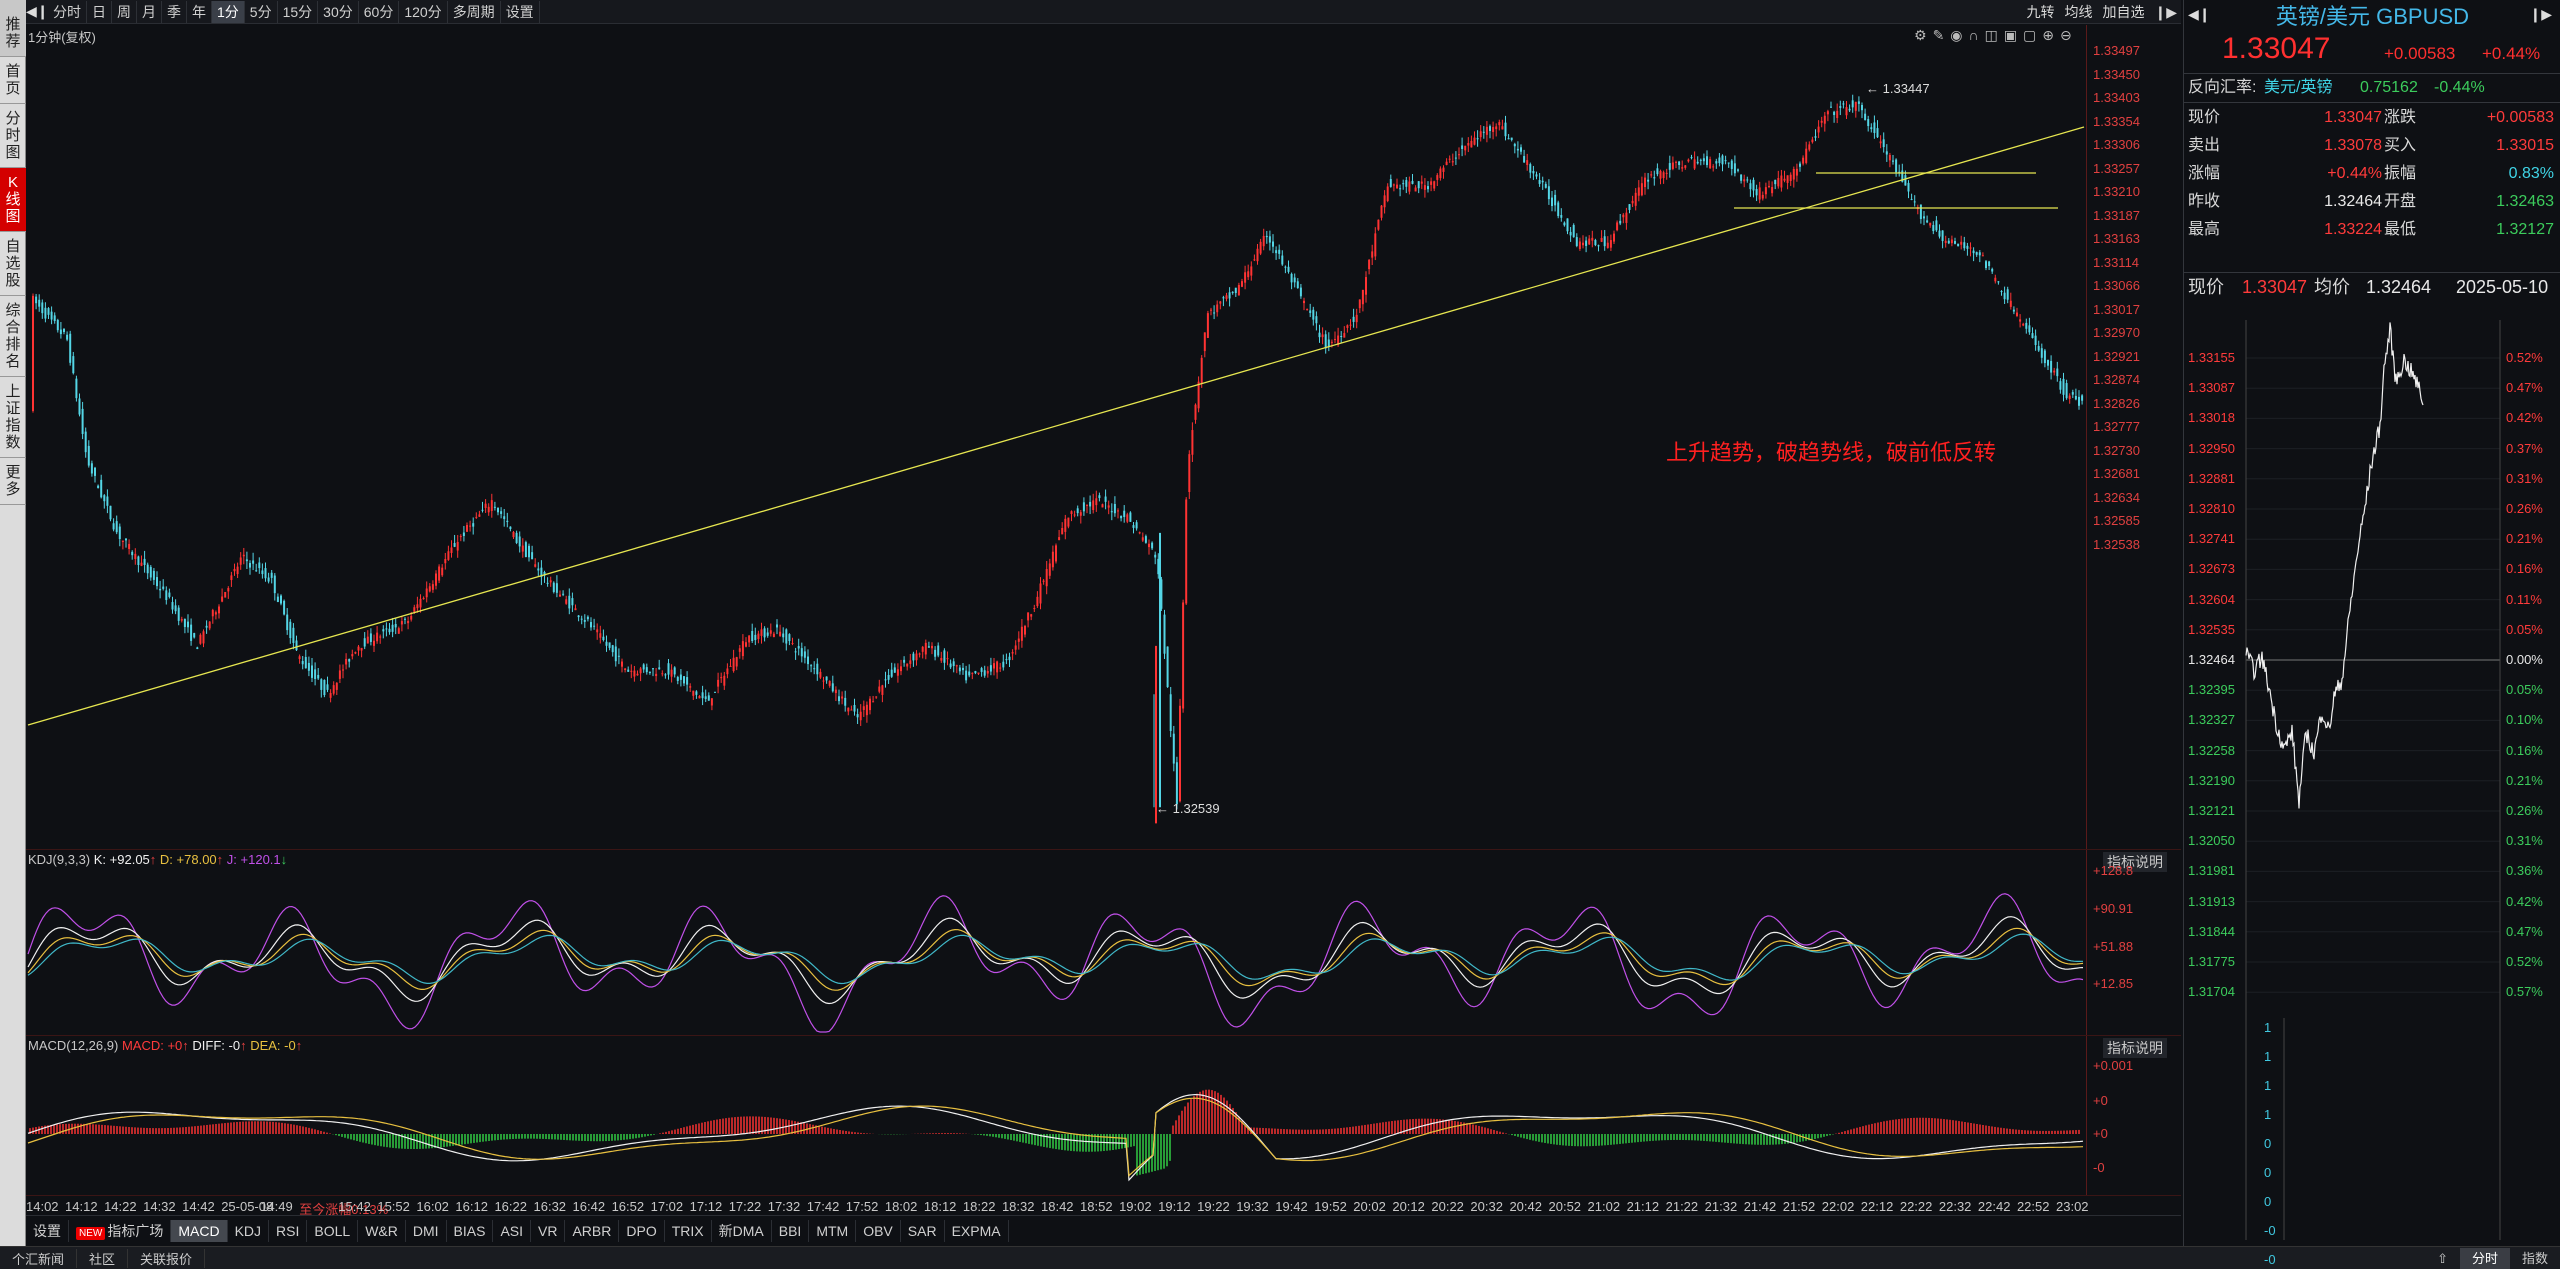 The height and width of the screenshot is (1269, 2560). What do you see at coordinates (2079, 12) in the screenshot?
I see `ma-button: 均线` at bounding box center [2079, 12].